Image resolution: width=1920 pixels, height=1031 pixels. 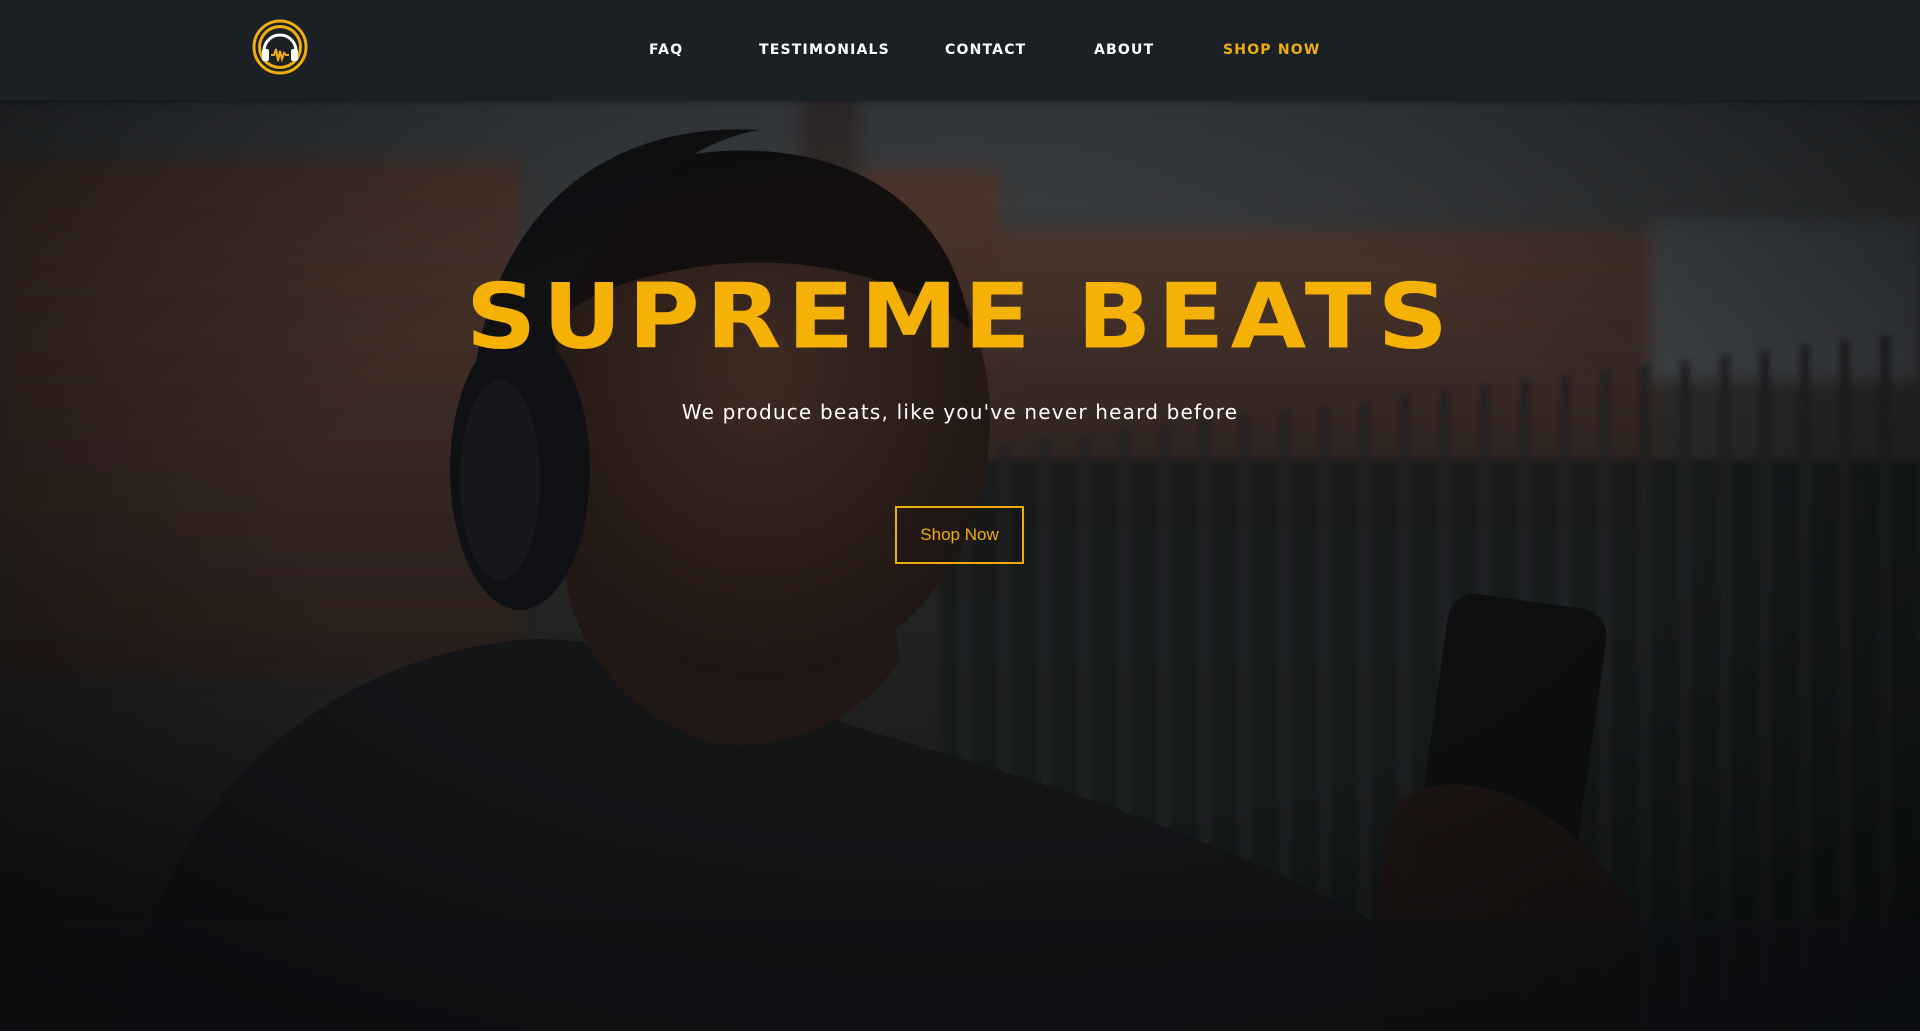 I want to click on nav-testimonials: TESTIMONIALS, so click(x=824, y=50).